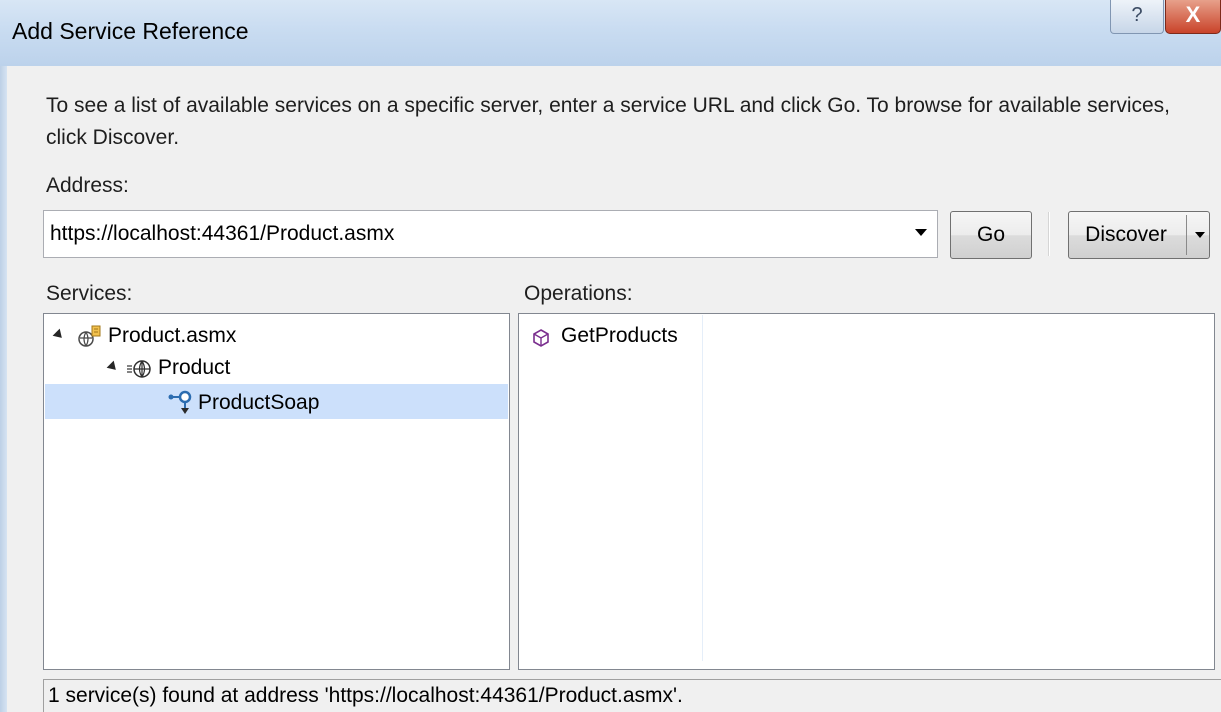 This screenshot has width=1221, height=712. What do you see at coordinates (610, 33) in the screenshot?
I see `title-bar: Add Service Reference ? X` at bounding box center [610, 33].